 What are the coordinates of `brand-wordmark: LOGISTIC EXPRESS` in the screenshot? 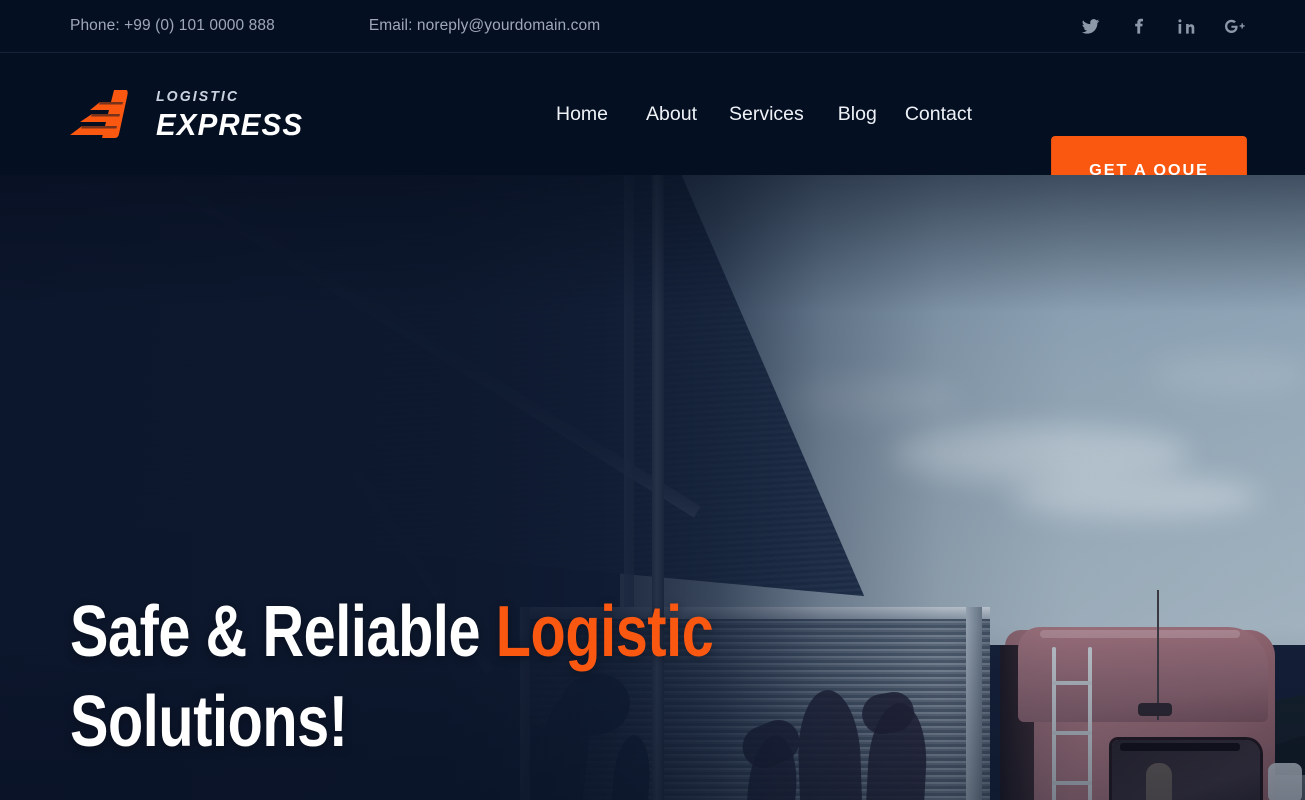 It's located at (233, 114).